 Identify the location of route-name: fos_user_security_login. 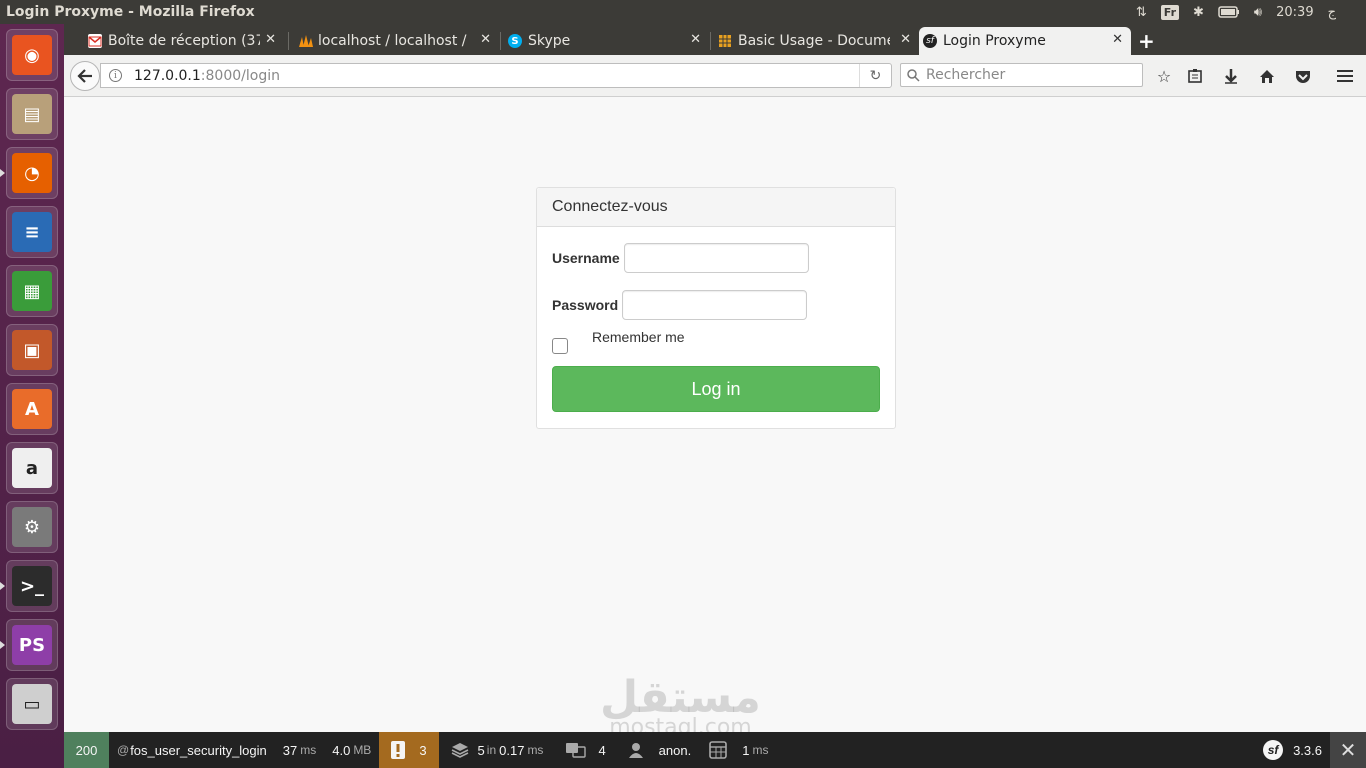
(198, 750).